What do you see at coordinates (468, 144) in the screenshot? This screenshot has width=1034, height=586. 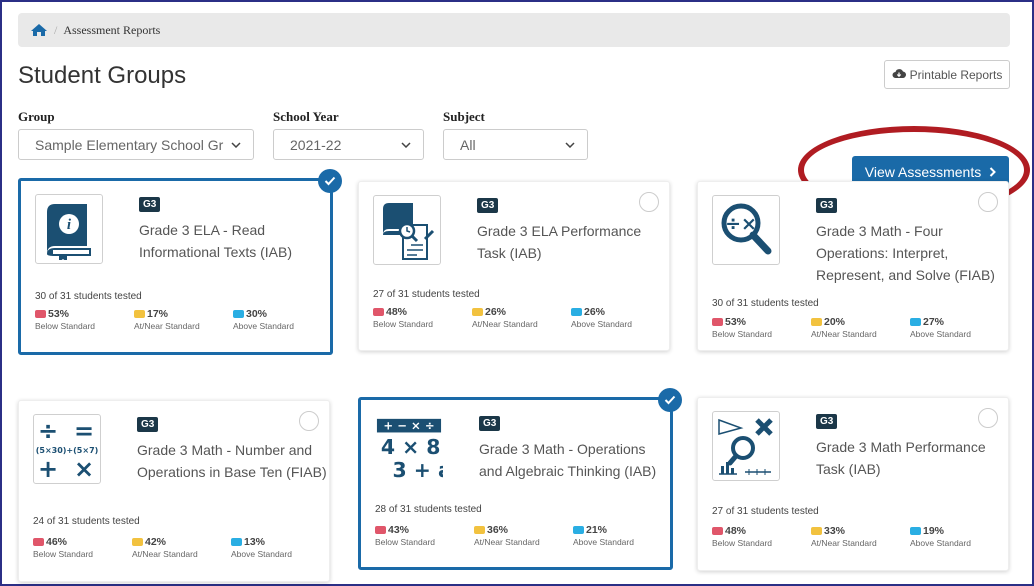 I see `subject-select-value: All` at bounding box center [468, 144].